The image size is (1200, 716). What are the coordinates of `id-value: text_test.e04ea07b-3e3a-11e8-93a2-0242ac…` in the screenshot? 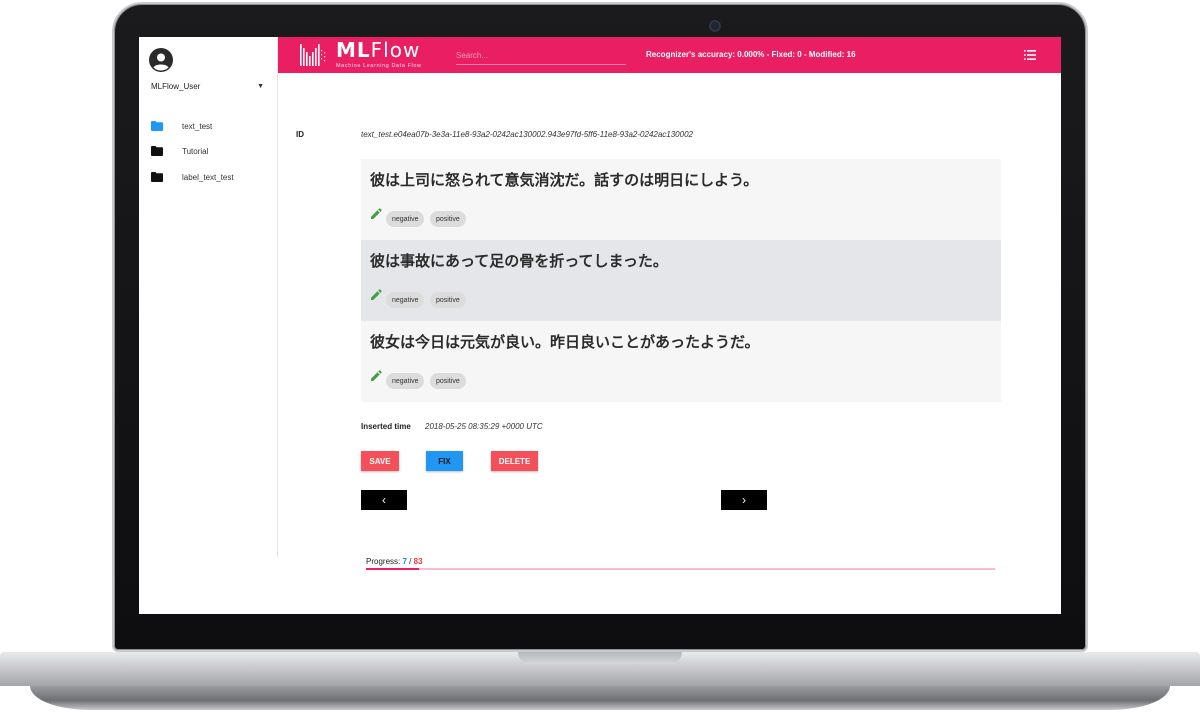 It's located at (527, 134).